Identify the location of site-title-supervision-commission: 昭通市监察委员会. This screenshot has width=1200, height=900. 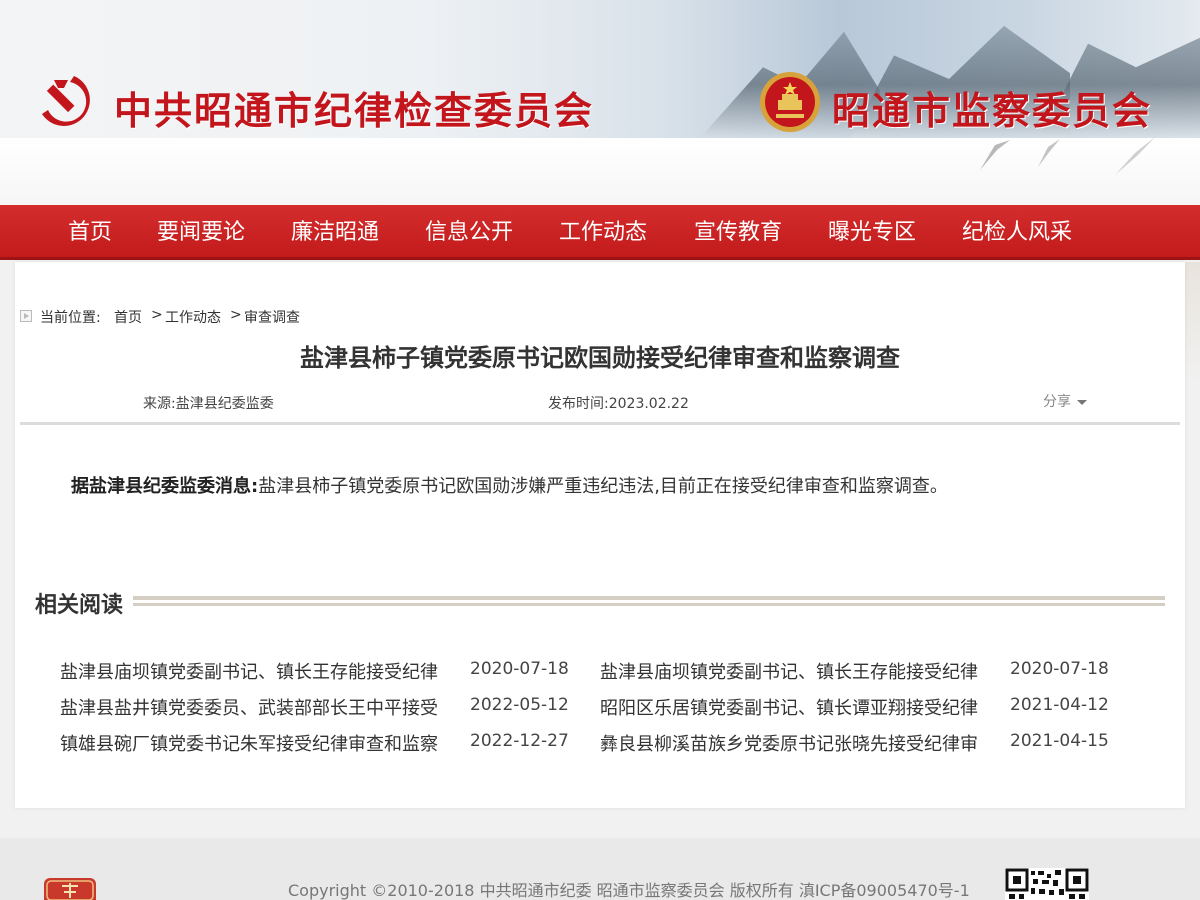
(992, 111).